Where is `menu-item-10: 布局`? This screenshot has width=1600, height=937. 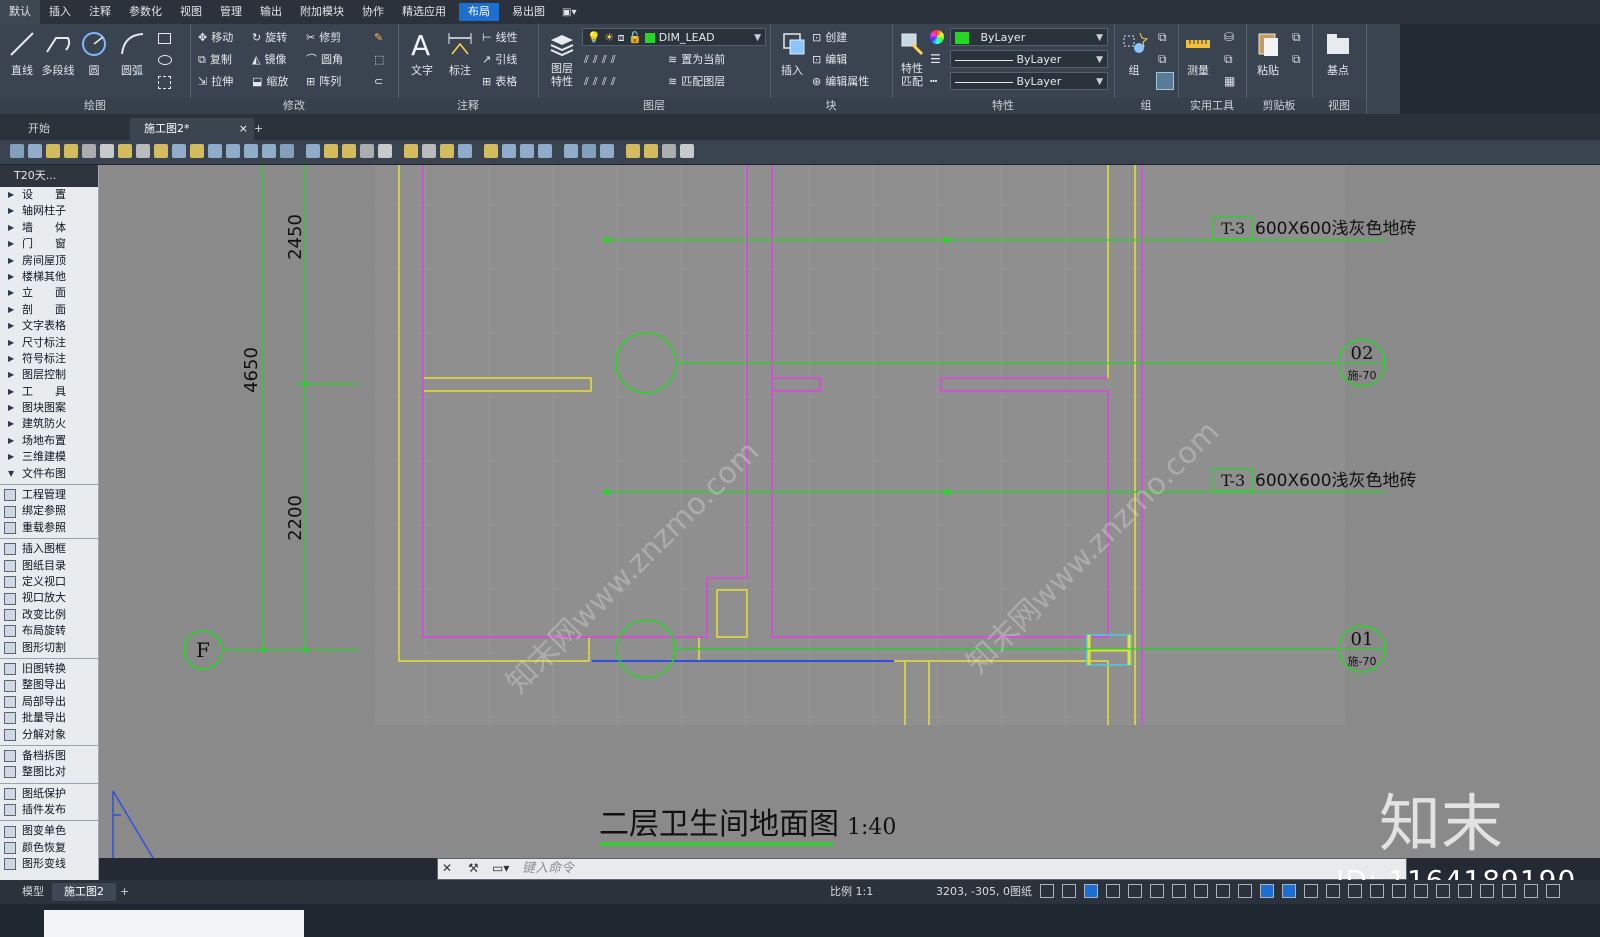 menu-item-10: 布局 is located at coordinates (479, 12).